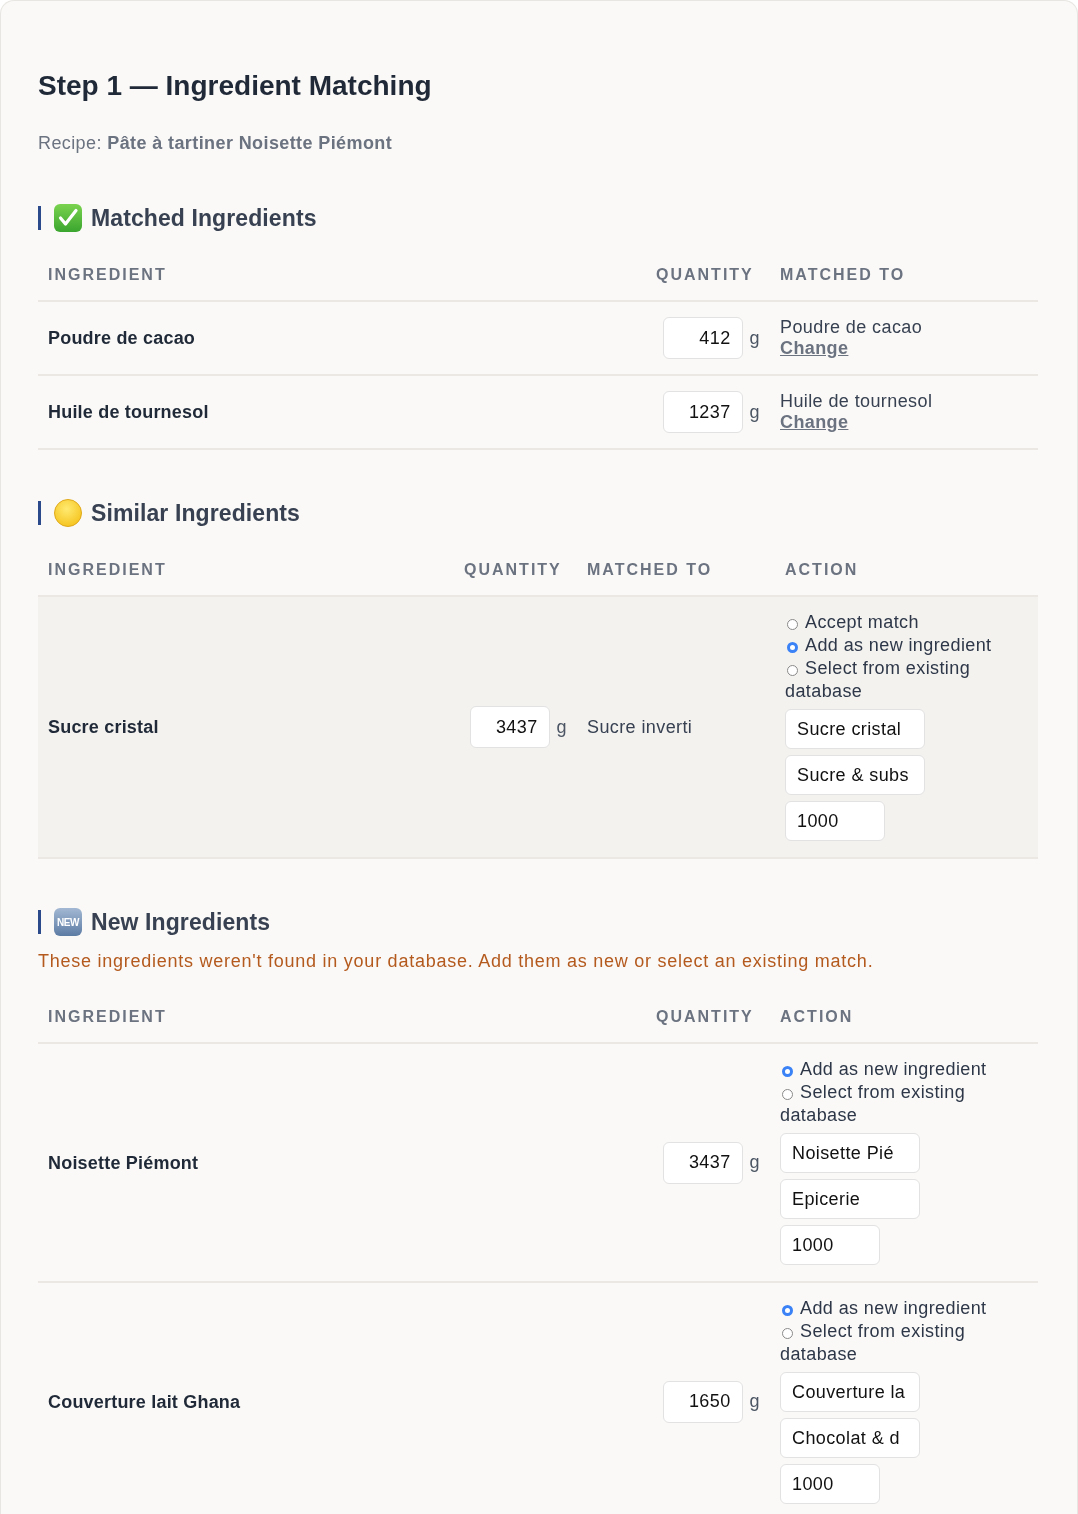 This screenshot has height=1514, width=1078. What do you see at coordinates (216, 143) in the screenshot?
I see `recipe-line: Recipe: Pâte à tartiner Noisette Piémont` at bounding box center [216, 143].